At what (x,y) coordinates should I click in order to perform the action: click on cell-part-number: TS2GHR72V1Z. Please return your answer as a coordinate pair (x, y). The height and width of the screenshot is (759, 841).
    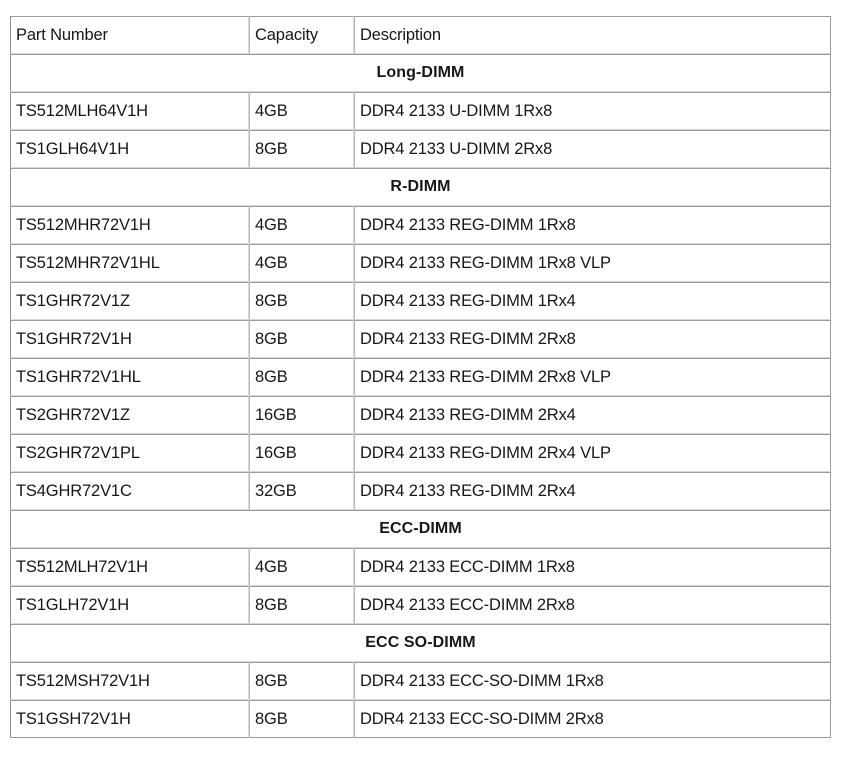
    Looking at the image, I should click on (129, 415).